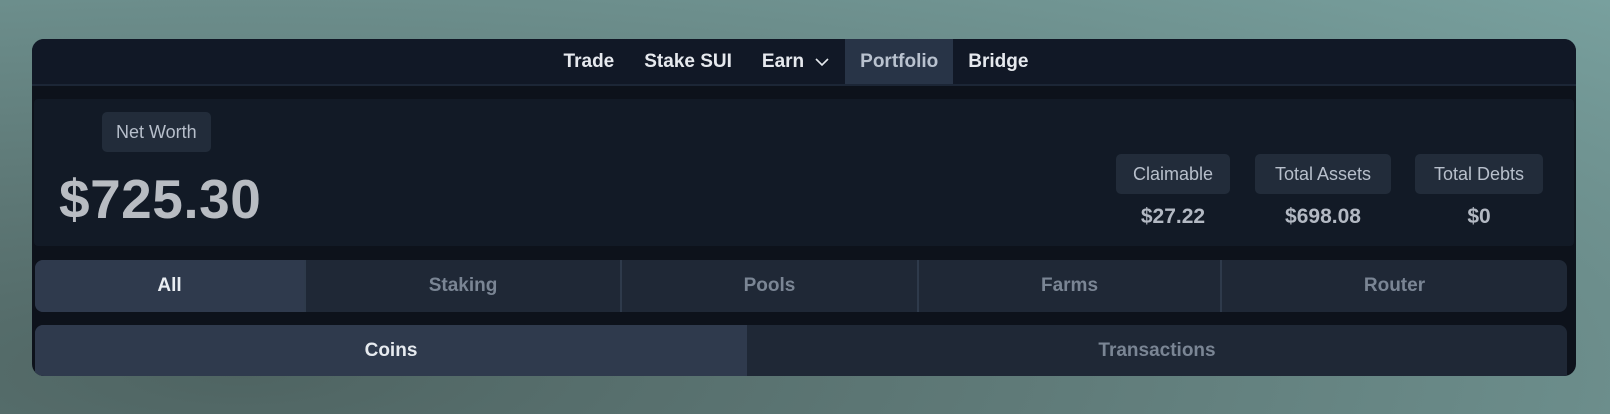 Image resolution: width=1610 pixels, height=414 pixels. What do you see at coordinates (462, 286) in the screenshot?
I see `tab-staking: Staking` at bounding box center [462, 286].